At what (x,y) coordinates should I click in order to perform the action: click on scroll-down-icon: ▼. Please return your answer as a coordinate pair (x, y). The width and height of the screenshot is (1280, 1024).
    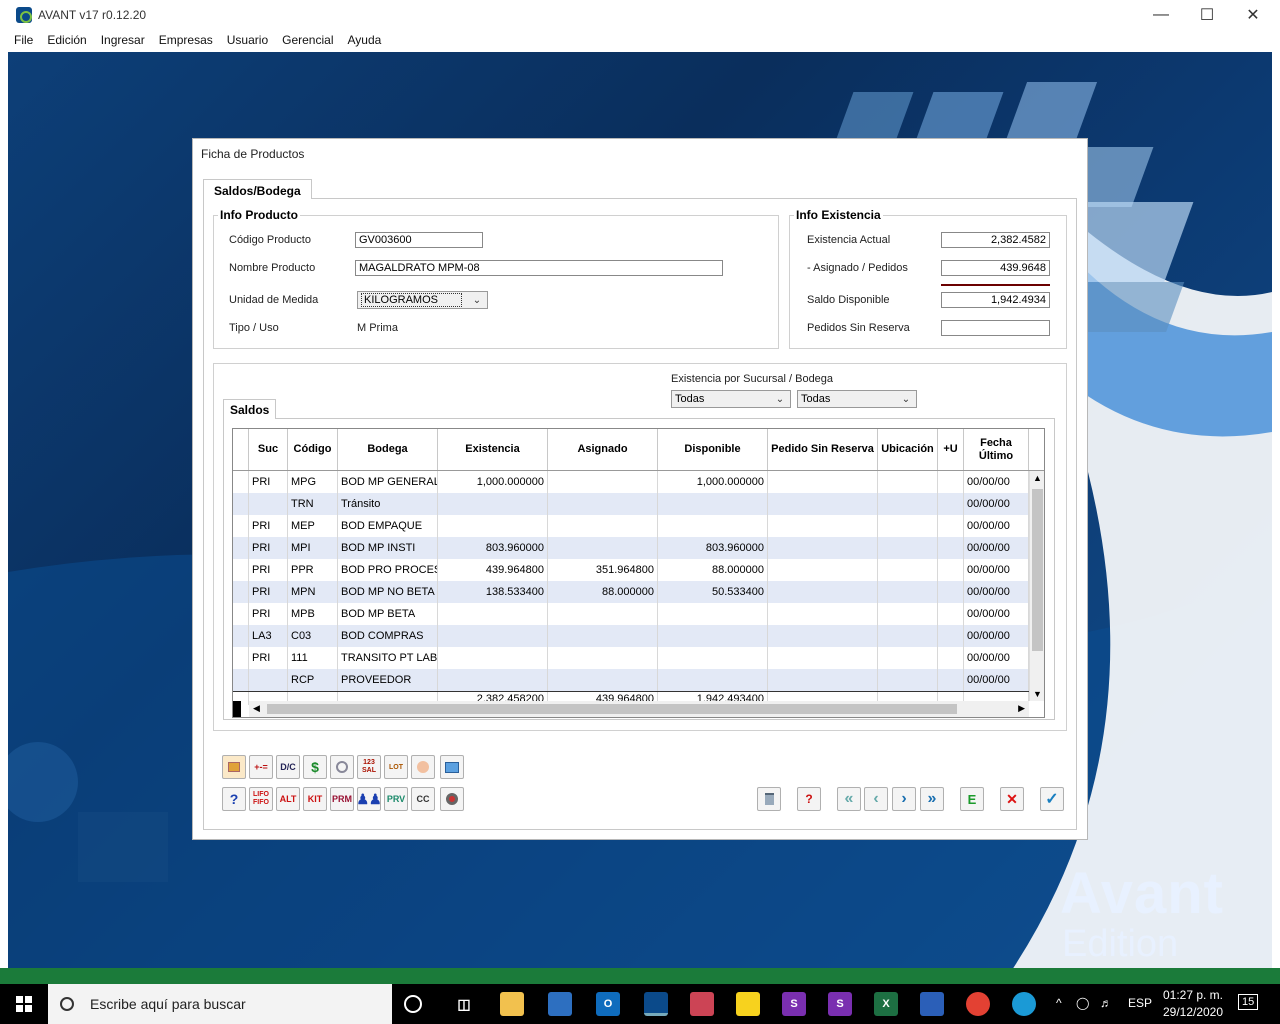
    Looking at the image, I should click on (1037, 694).